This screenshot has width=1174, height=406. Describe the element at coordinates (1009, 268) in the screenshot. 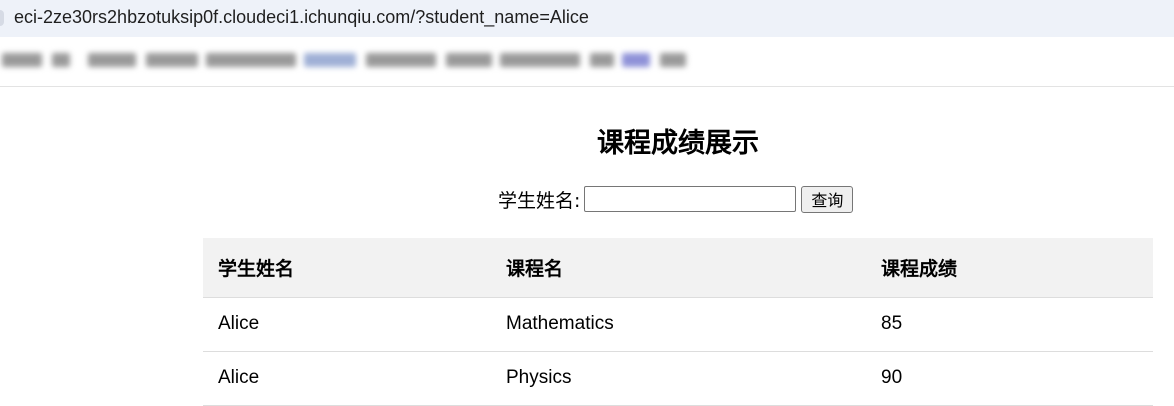

I see `column-header-course-score: 课程成绩` at that location.